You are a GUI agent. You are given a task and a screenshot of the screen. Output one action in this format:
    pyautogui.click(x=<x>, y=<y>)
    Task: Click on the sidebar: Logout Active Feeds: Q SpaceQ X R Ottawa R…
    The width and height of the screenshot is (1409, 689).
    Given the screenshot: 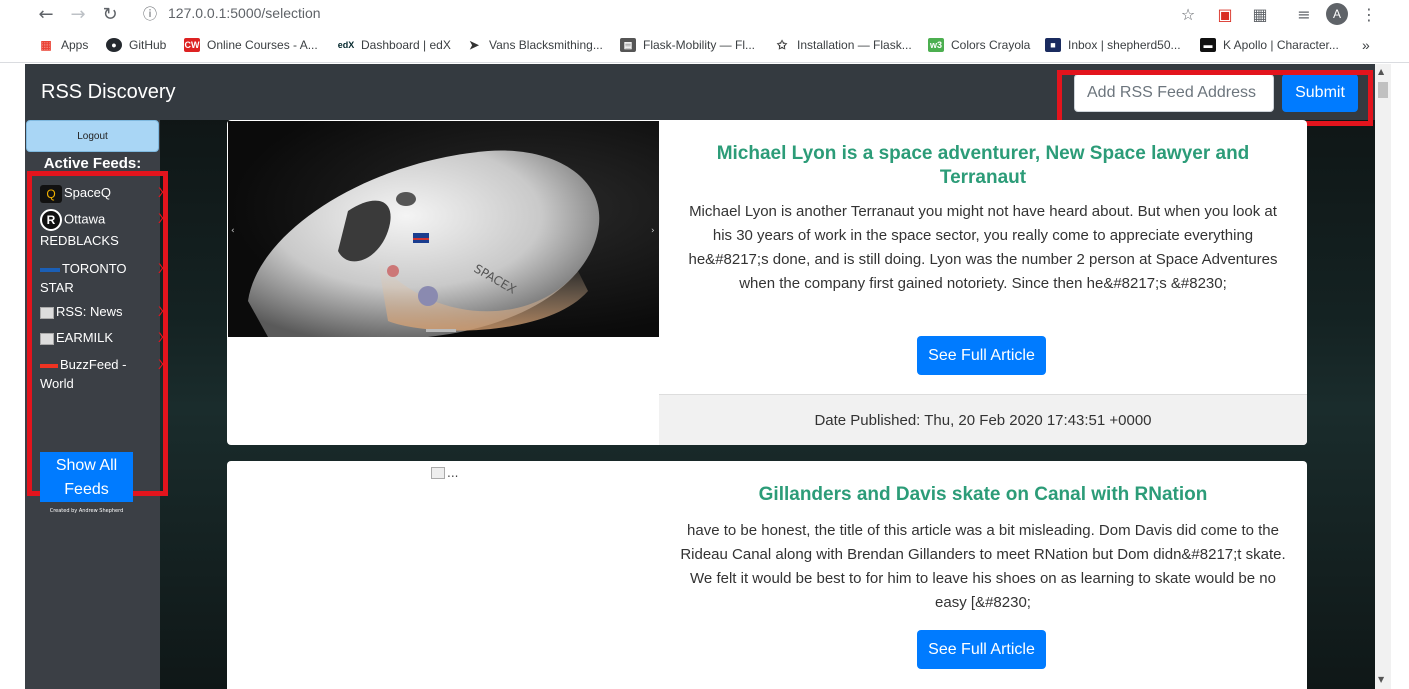 What is the action you would take?
    pyautogui.click(x=96, y=404)
    